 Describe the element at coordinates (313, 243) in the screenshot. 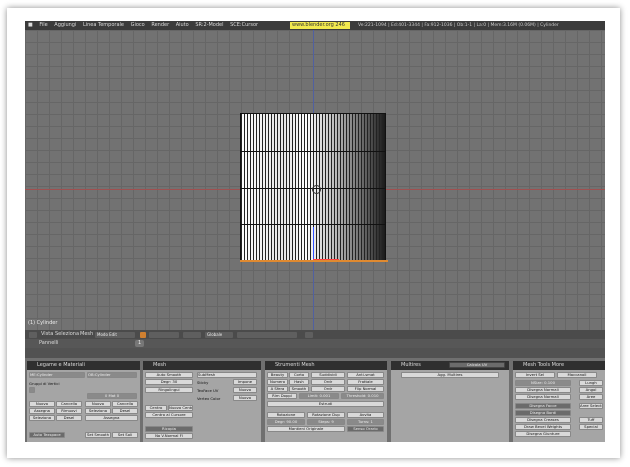

I see `manipulator-z-icon` at that location.